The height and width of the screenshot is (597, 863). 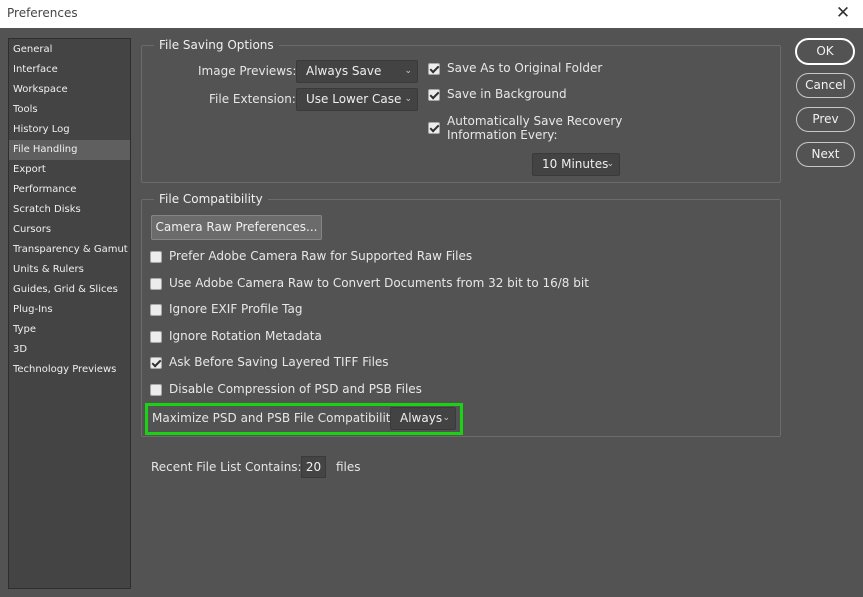 I want to click on sidebar-item-type: Type, so click(x=69, y=330).